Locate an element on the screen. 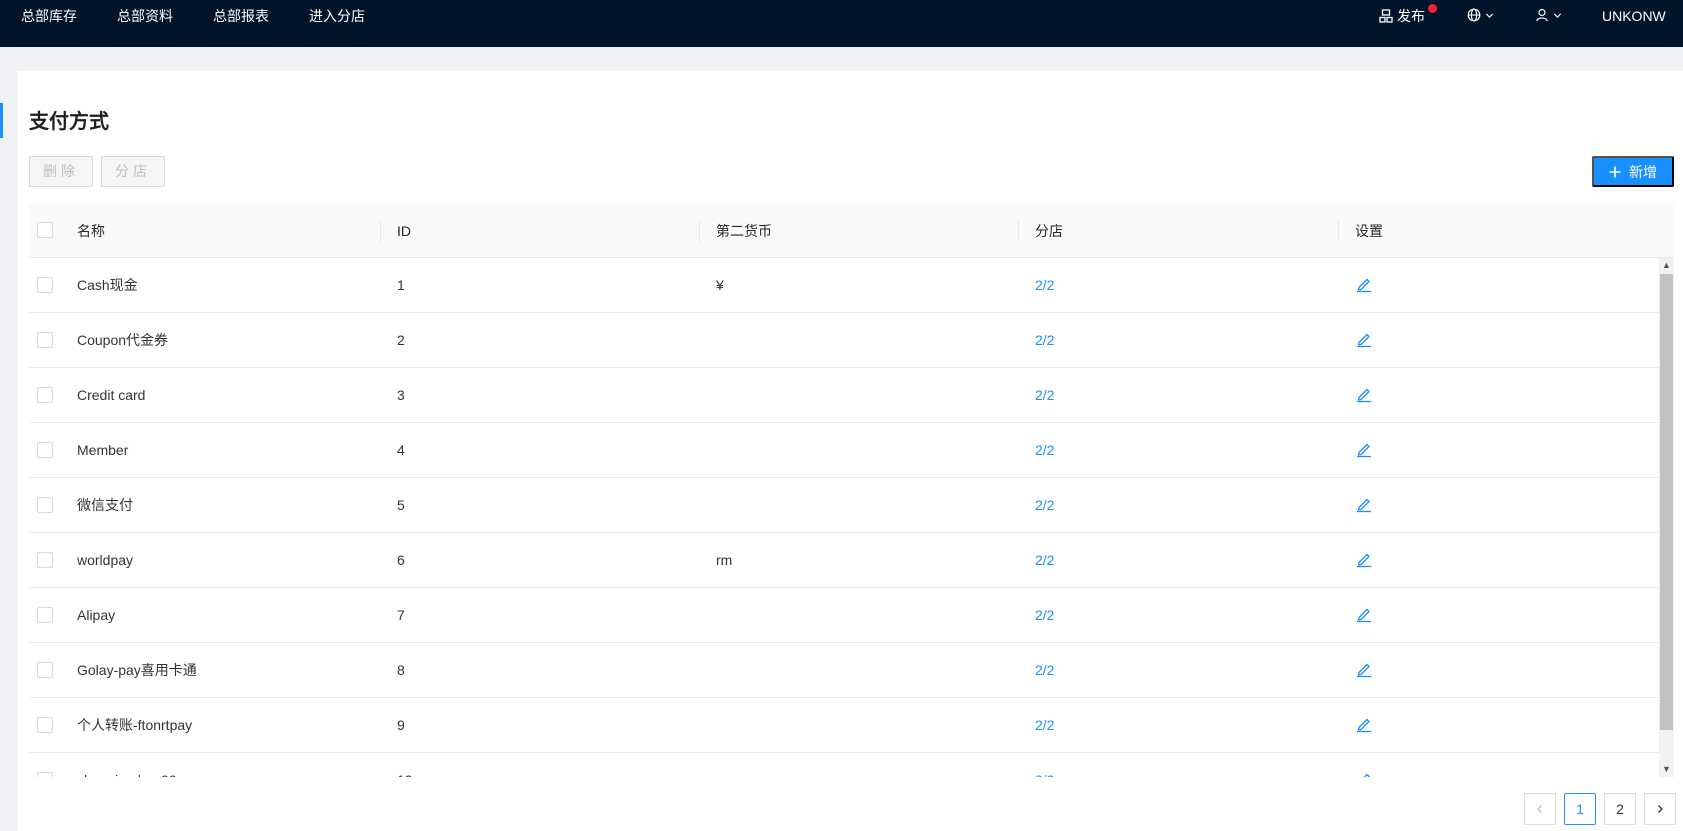 This screenshot has height=831, width=1683. cell-name: Coupon代金券 is located at coordinates (123, 340).